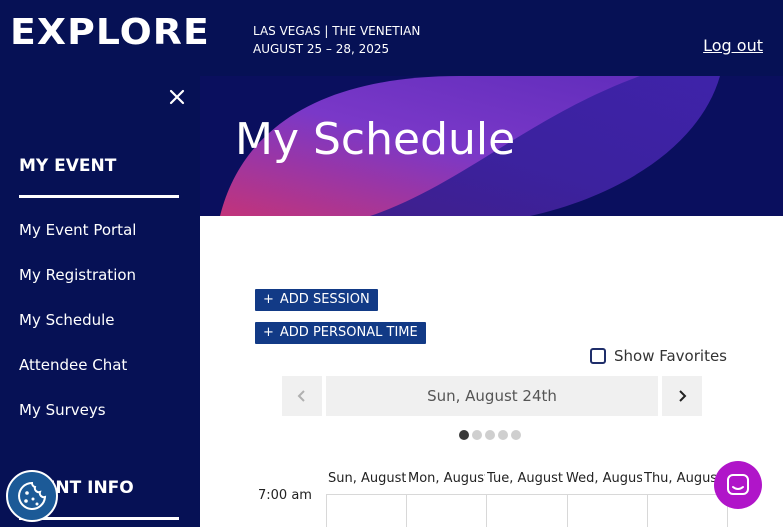 The image size is (783, 527). I want to click on sidebar-item-attendee-chat: Attendee Chat, so click(73, 365).